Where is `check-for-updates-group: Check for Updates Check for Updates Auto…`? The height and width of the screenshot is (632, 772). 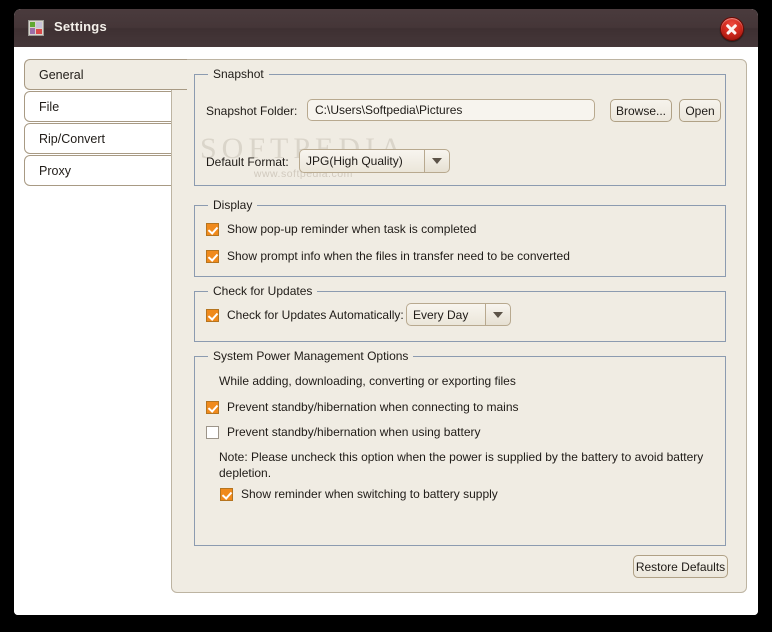 check-for-updates-group: Check for Updates Check for Updates Auto… is located at coordinates (460, 313).